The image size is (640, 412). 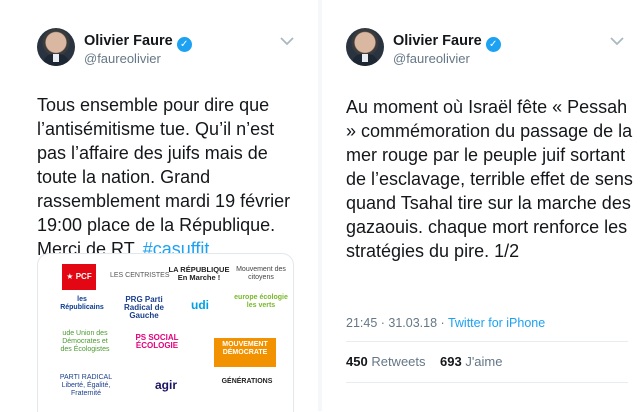 I want to click on lr-logo: les Républicains, so click(x=82, y=303).